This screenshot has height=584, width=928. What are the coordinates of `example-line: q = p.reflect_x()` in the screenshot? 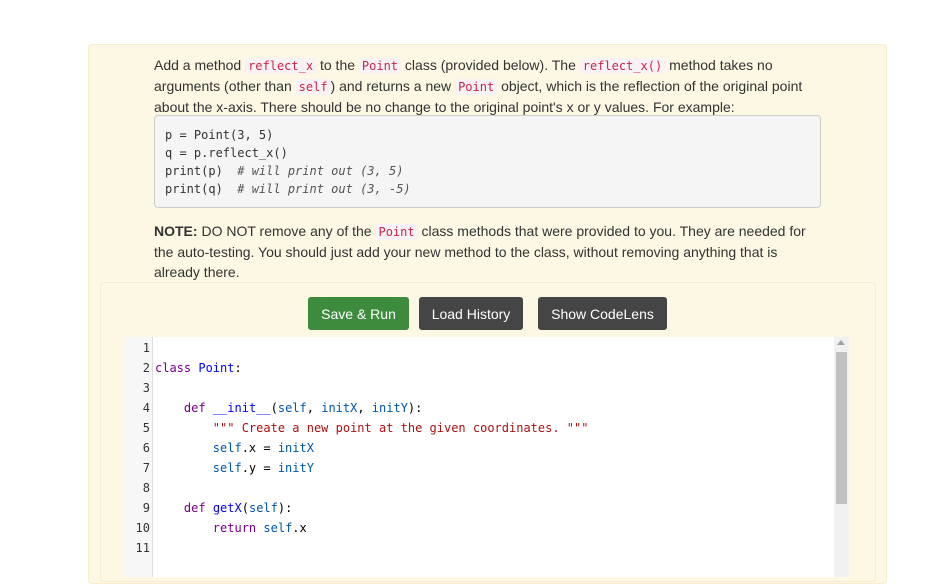 It's located at (226, 153).